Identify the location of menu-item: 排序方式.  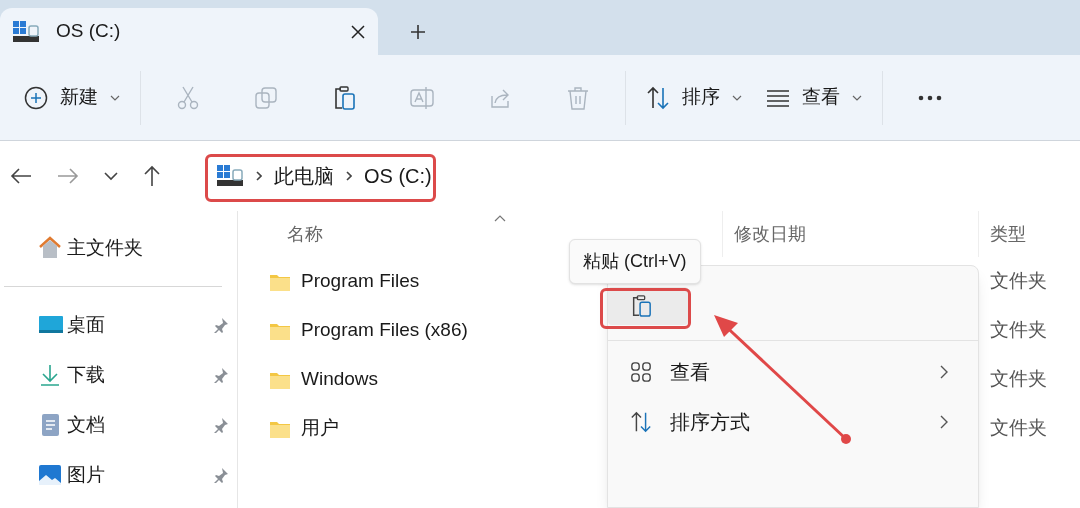
(793, 422).